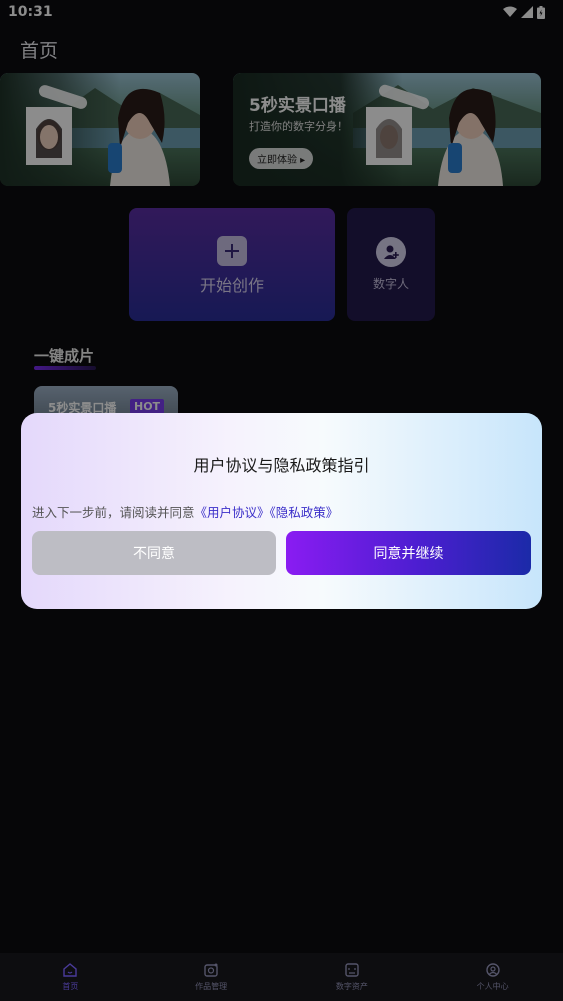 This screenshot has width=563, height=1001. I want to click on nav-label-profile: 个人中心, so click(492, 986).